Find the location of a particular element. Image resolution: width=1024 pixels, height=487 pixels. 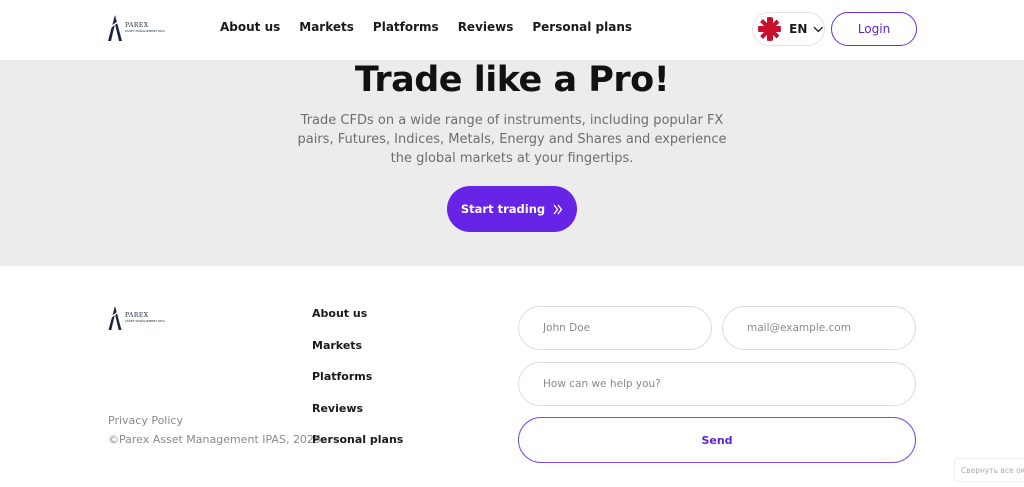

header-logo: PAREX ASSET MANAGEMENT IPAS is located at coordinates (136, 28).